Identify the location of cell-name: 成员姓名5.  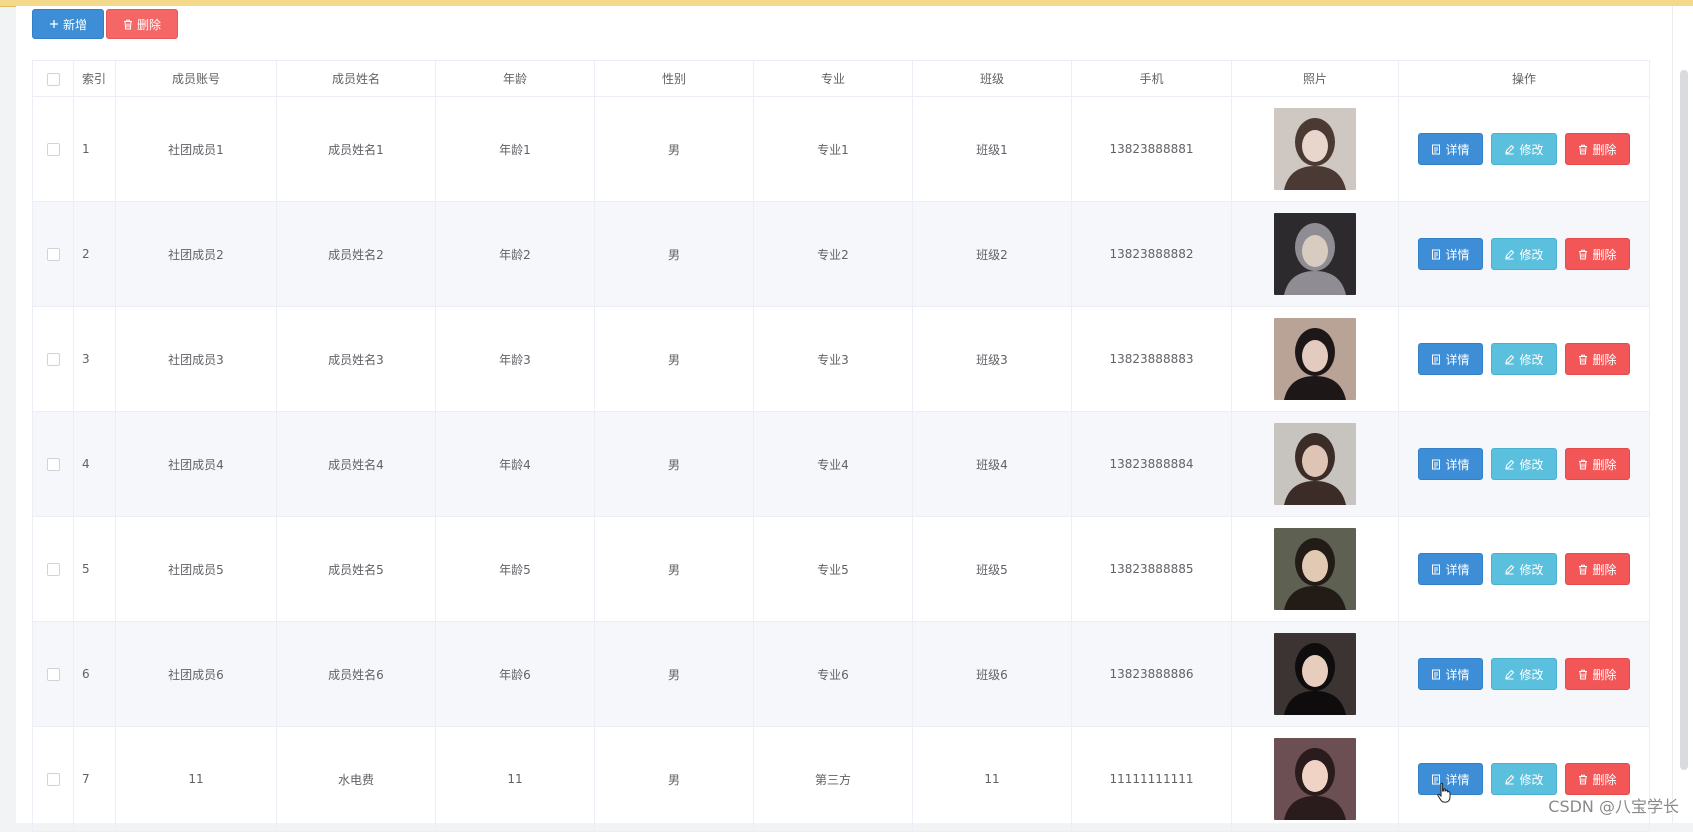
(356, 569).